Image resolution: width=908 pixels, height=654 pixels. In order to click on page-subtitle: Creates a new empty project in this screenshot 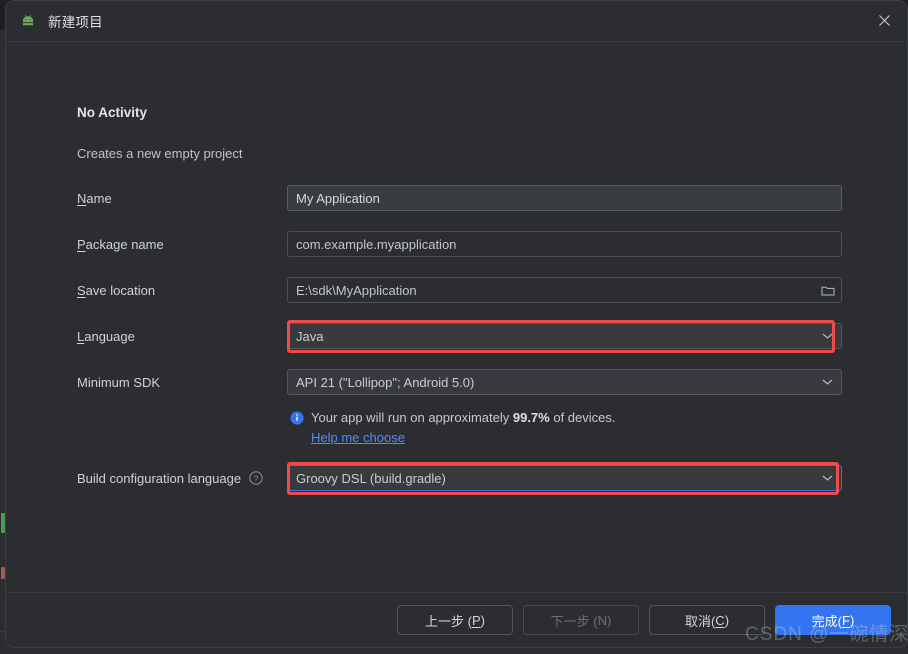, I will do `click(160, 153)`.